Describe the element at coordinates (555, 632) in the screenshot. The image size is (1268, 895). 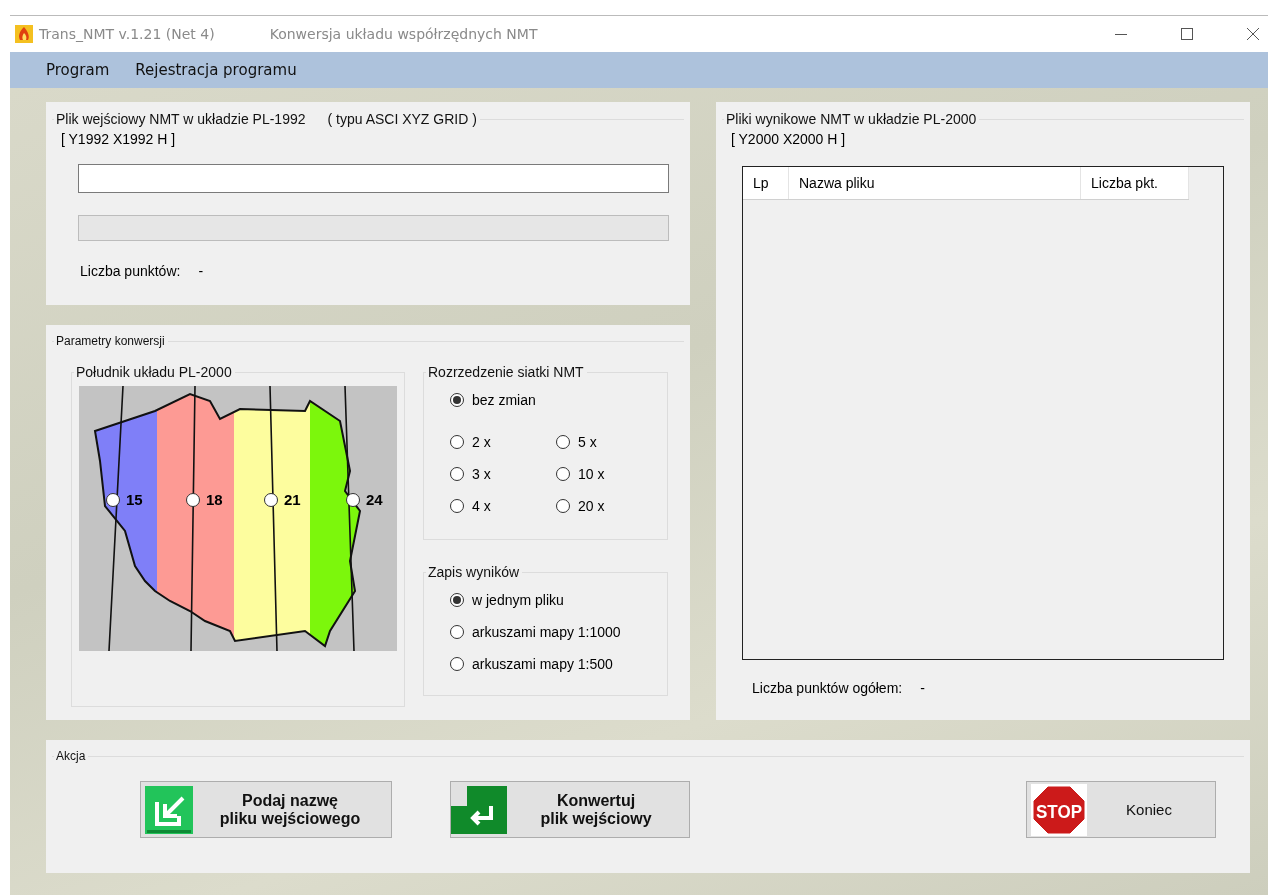
I see `output-option: arkuszami mapy 1:1000` at that location.